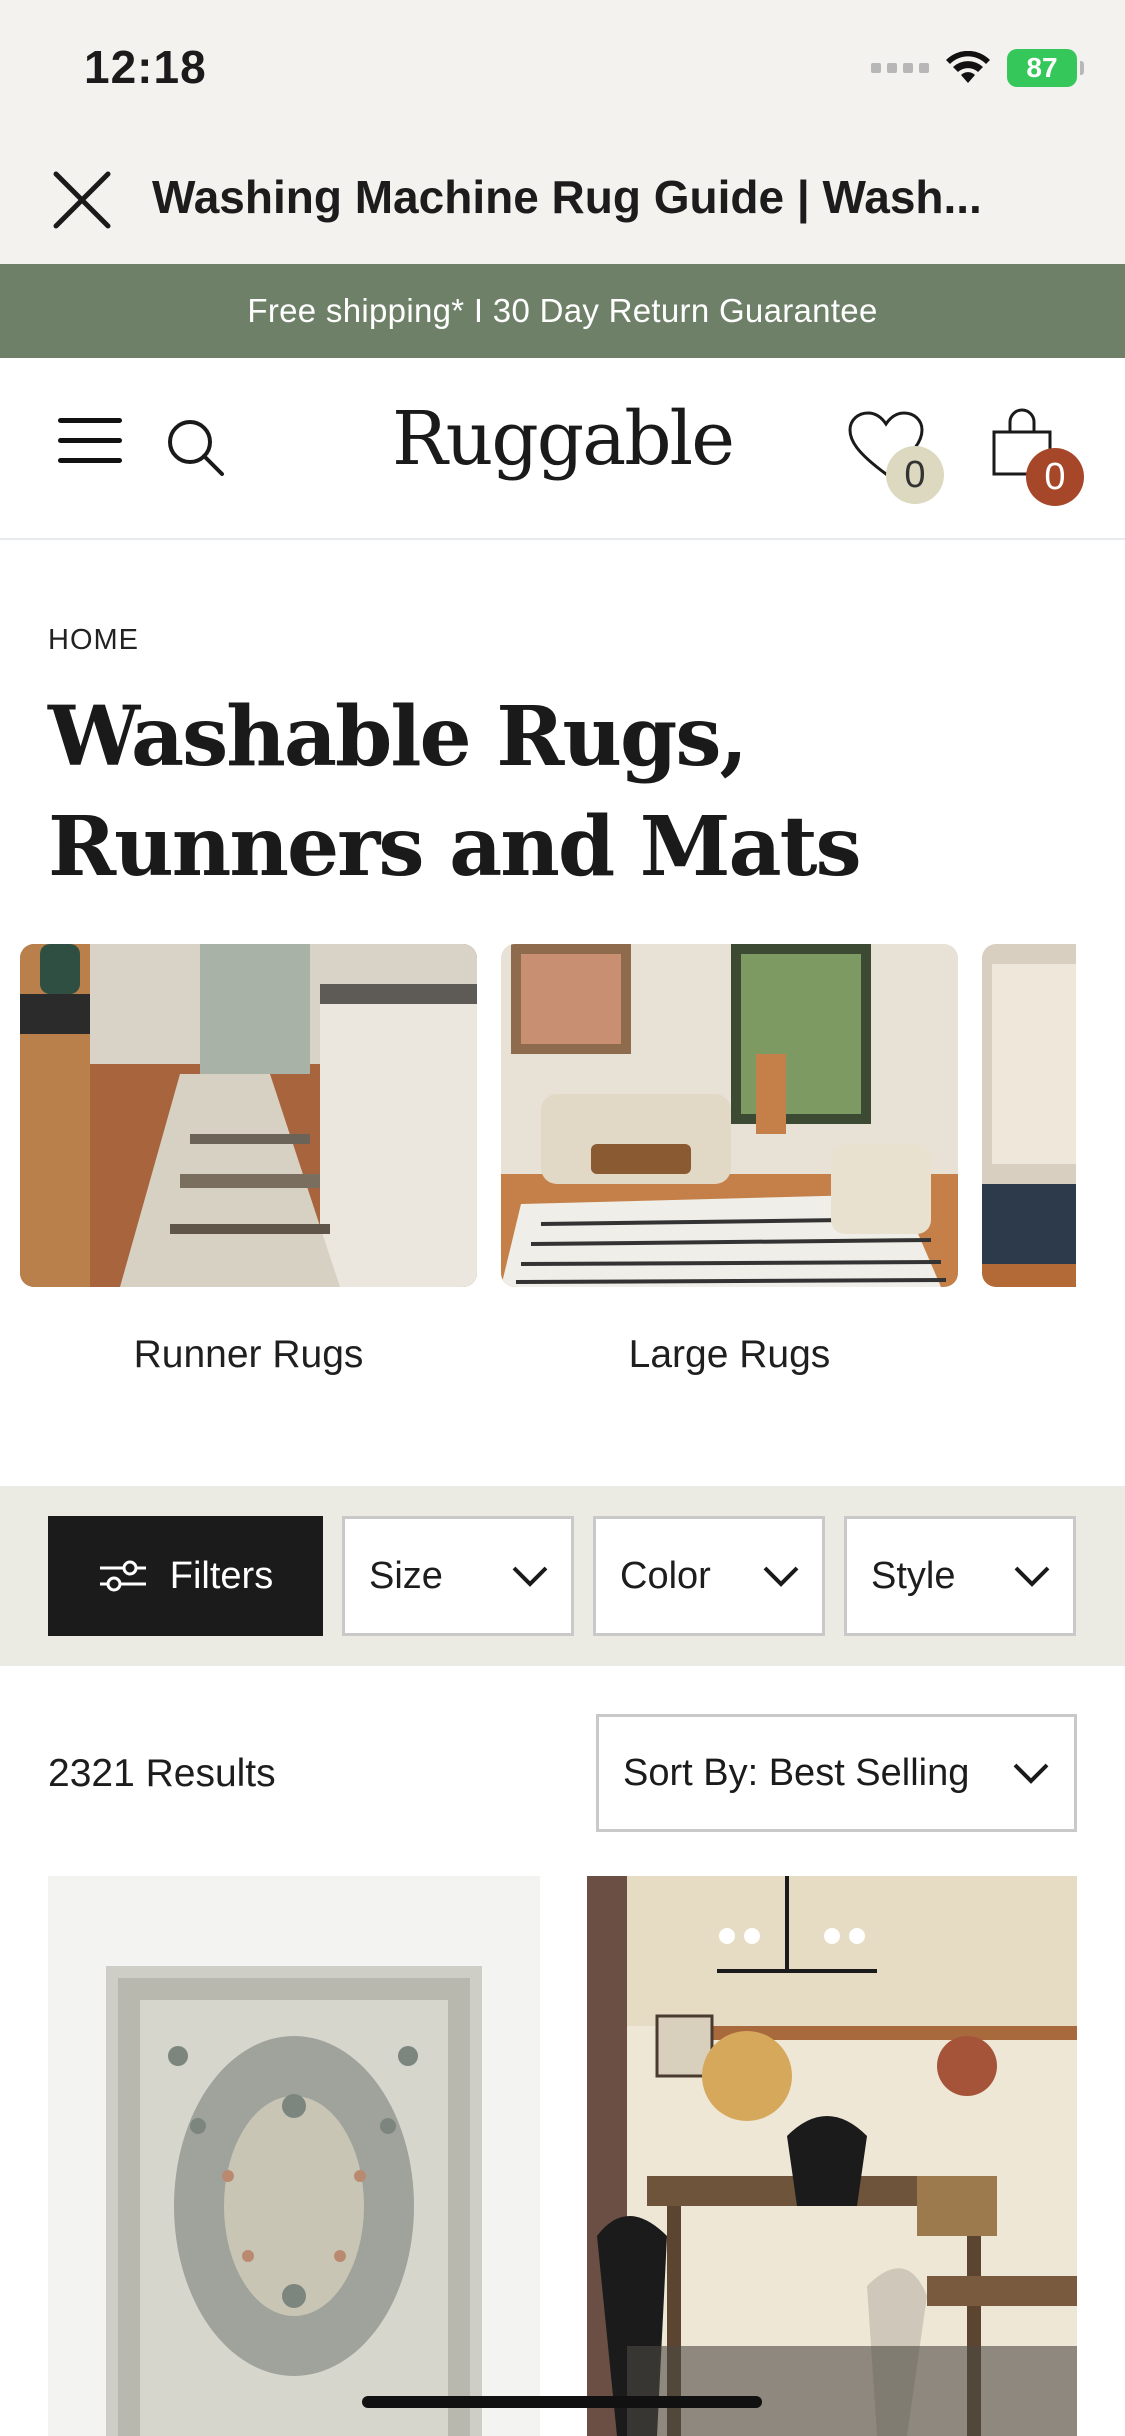 Image resolution: width=1125 pixels, height=2436 pixels. I want to click on search-icon, so click(195, 447).